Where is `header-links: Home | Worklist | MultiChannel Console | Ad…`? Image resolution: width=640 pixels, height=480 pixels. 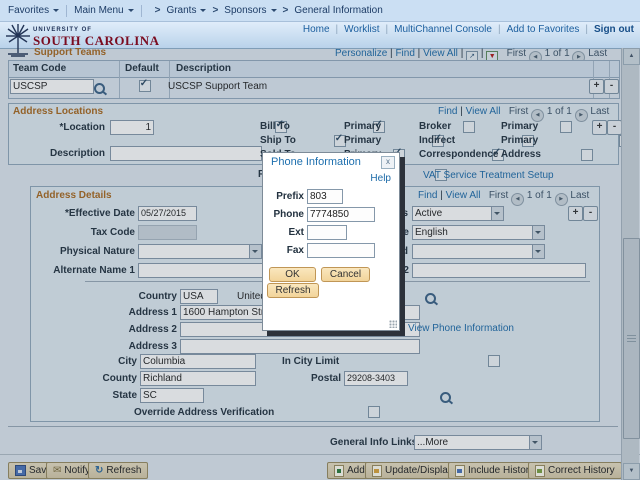
header-links: Home | Worklist | MultiChannel Console | Ad… is located at coordinates (468, 29).